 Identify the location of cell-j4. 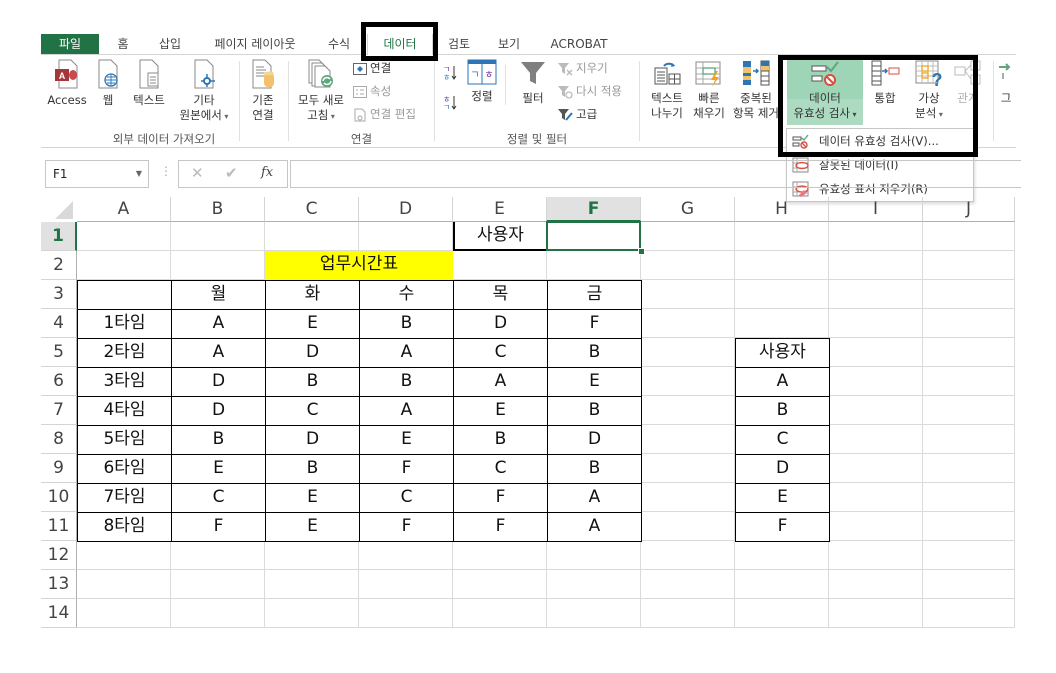
(969, 323).